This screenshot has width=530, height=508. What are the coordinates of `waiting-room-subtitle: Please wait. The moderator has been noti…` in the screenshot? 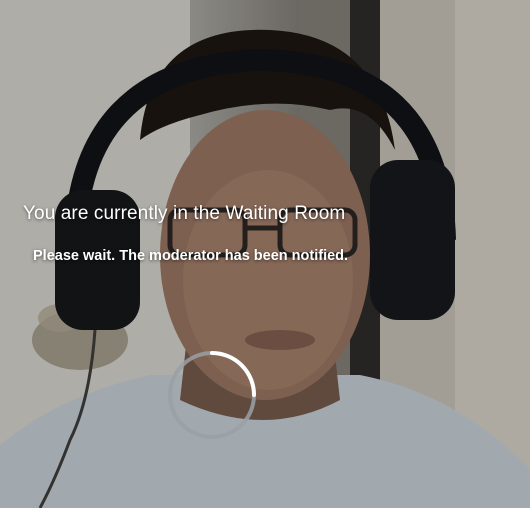 It's located at (191, 256).